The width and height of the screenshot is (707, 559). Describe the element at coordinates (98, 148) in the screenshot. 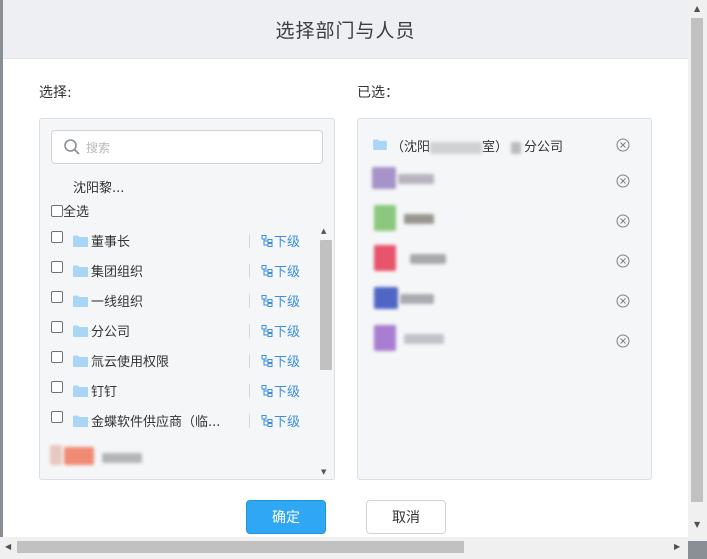

I see `search-placeholder: 搜索` at that location.